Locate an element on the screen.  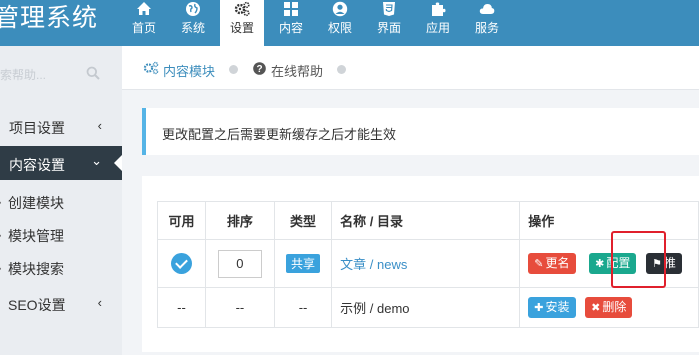
sidebar-item-project-settings: 项目设置 ‹ is located at coordinates (61, 126).